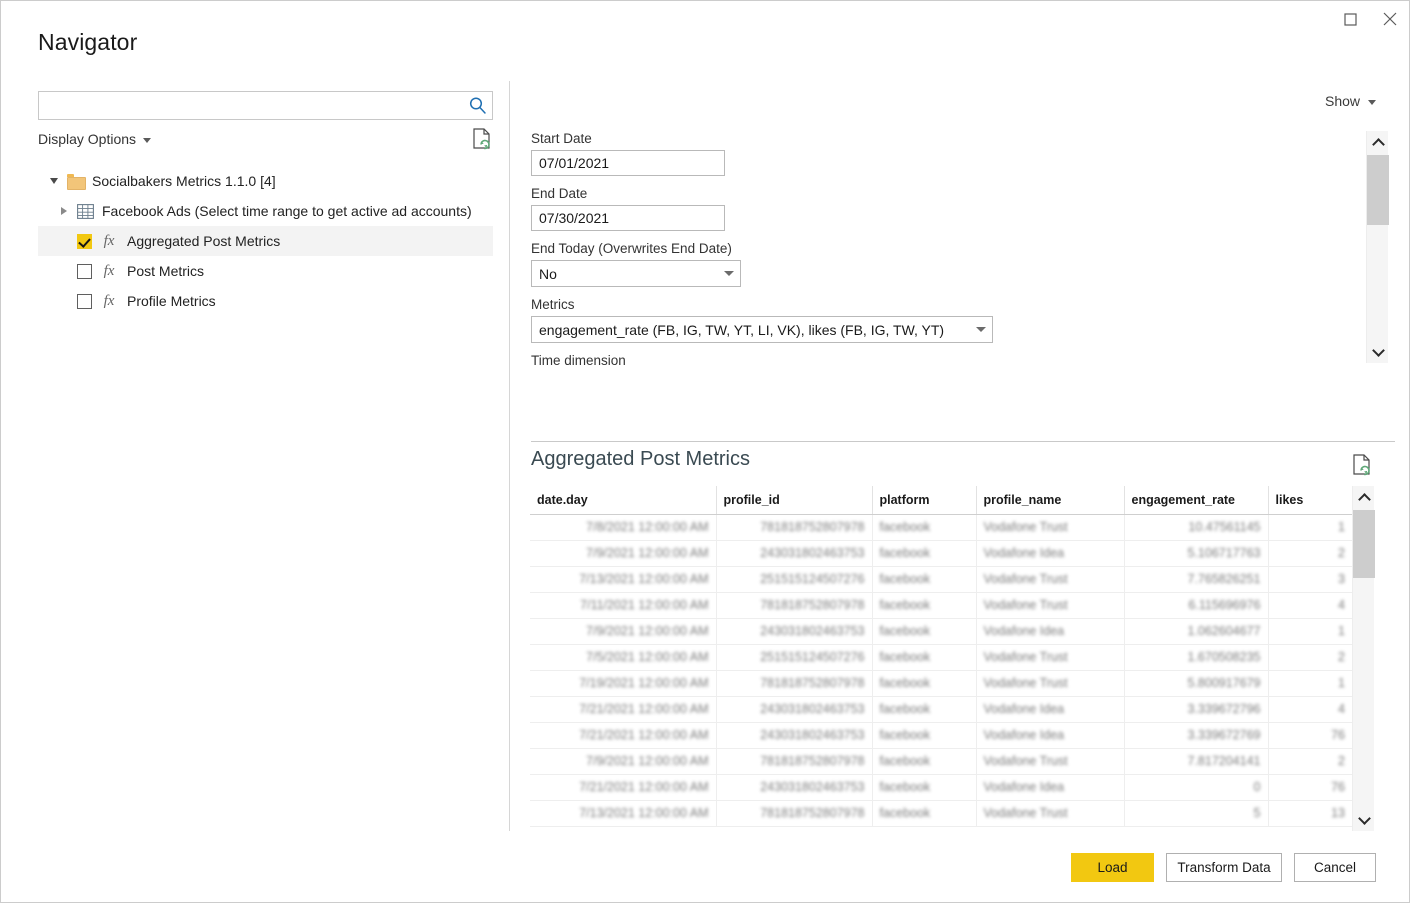 Image resolution: width=1410 pixels, height=903 pixels. Describe the element at coordinates (265, 181) in the screenshot. I see `tree-item-socialbakers-metrics: Socialbakers Metrics 1.1.0 [4]` at that location.